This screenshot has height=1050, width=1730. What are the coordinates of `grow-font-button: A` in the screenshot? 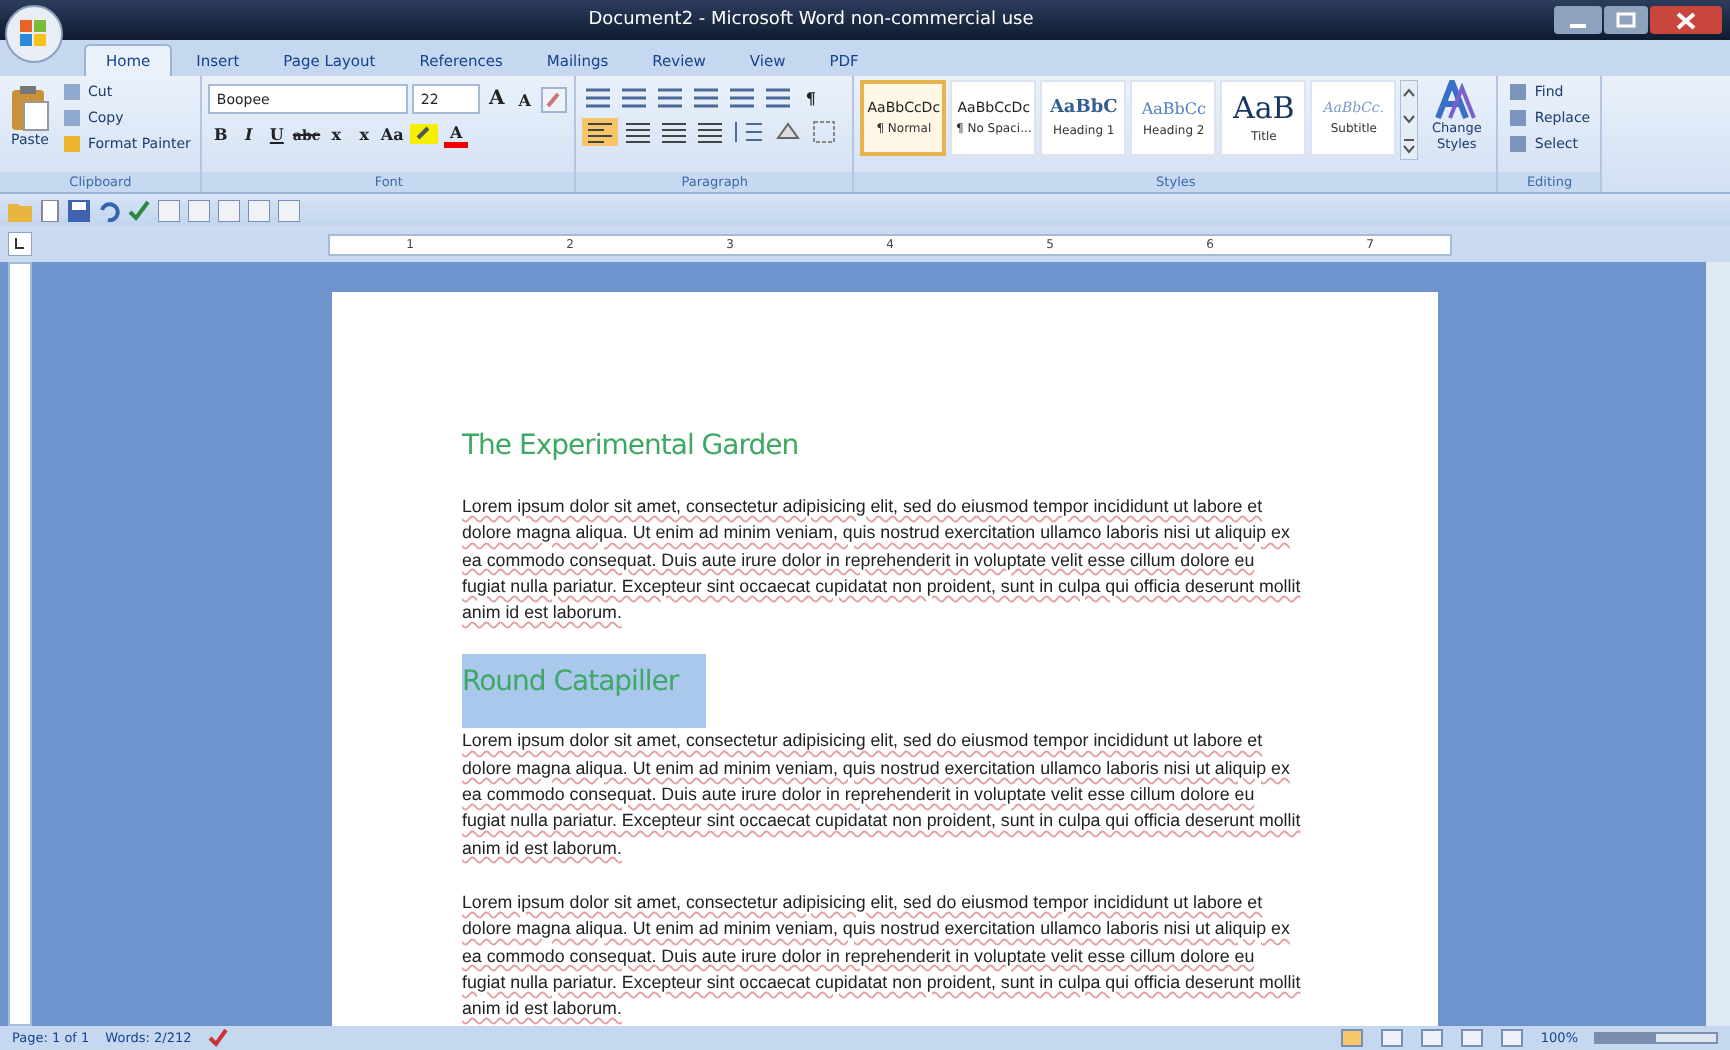 It's located at (496, 99).